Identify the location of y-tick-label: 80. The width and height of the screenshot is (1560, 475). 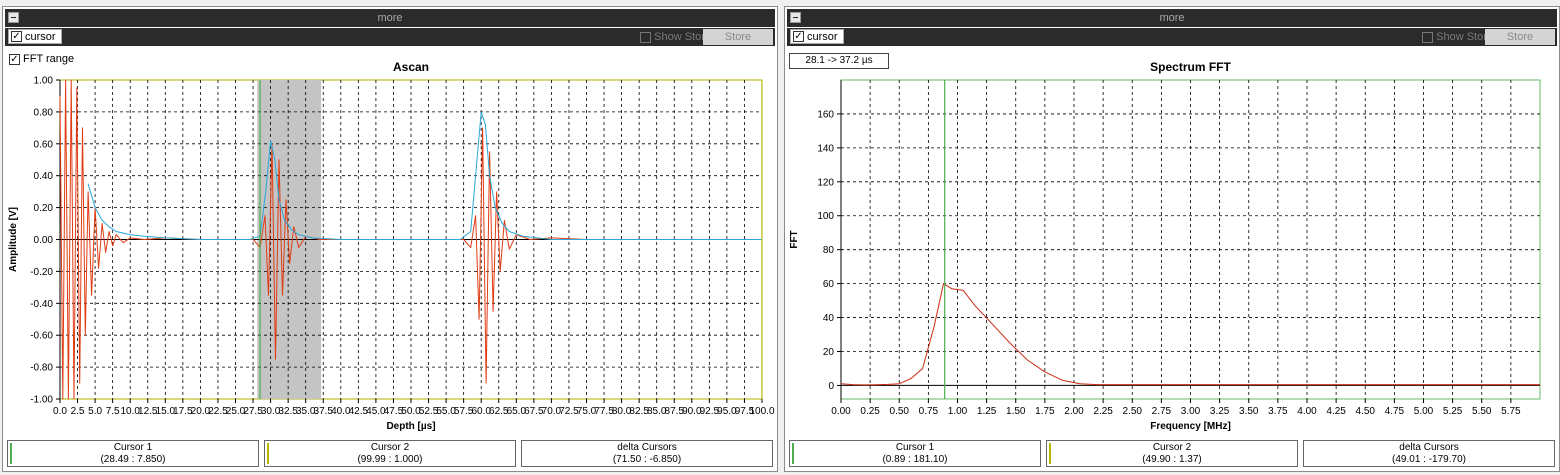
(829, 250).